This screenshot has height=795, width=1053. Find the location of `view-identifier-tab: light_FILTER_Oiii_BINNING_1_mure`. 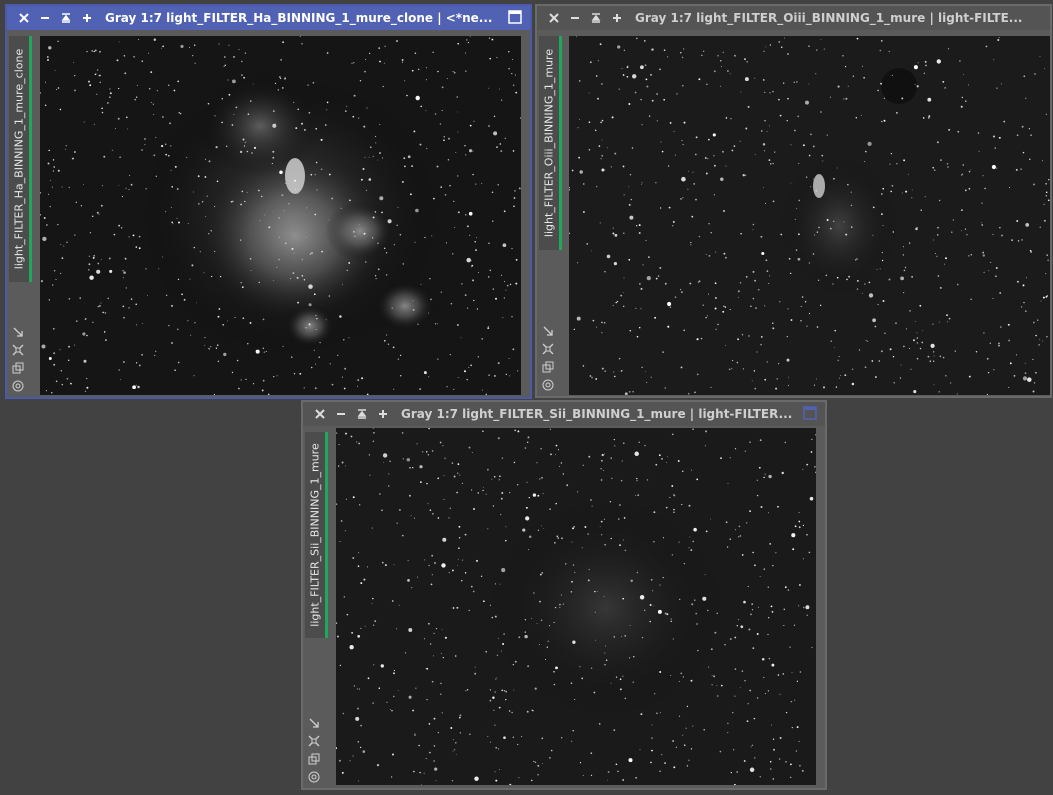

view-identifier-tab: light_FILTER_Oiii_BINNING_1_mure is located at coordinates (550, 143).